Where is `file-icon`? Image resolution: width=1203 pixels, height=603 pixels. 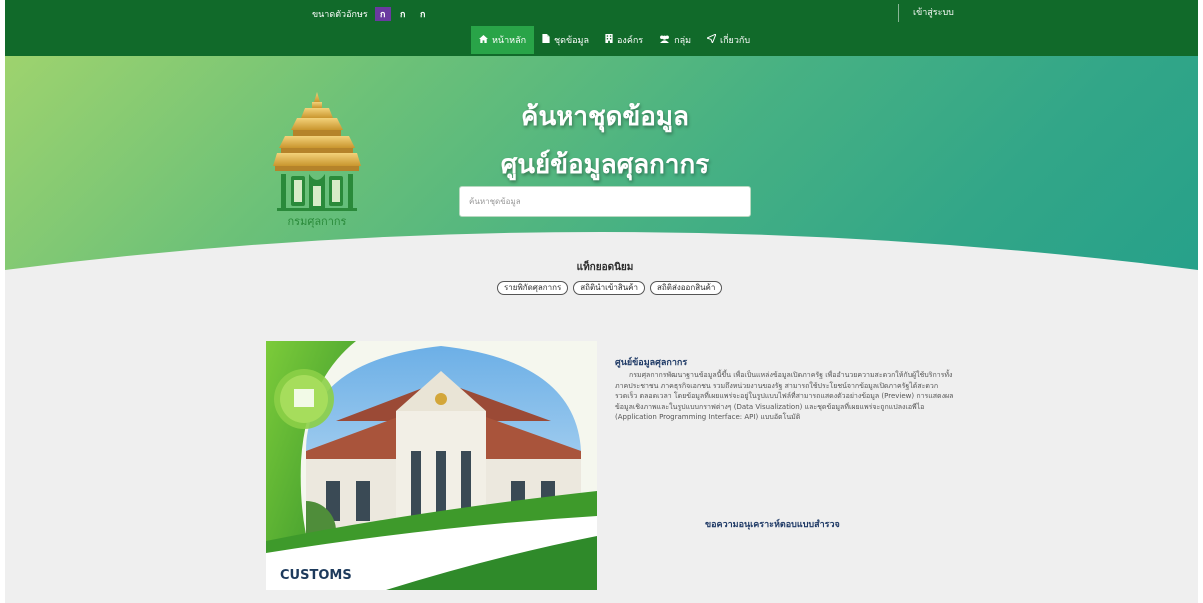
file-icon is located at coordinates (546, 40).